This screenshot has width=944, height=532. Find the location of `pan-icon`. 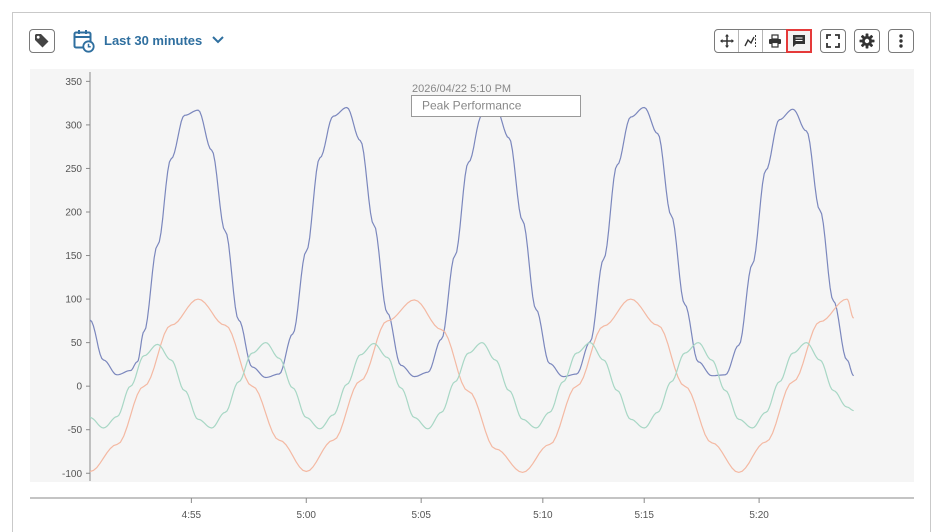

pan-icon is located at coordinates (726, 41).